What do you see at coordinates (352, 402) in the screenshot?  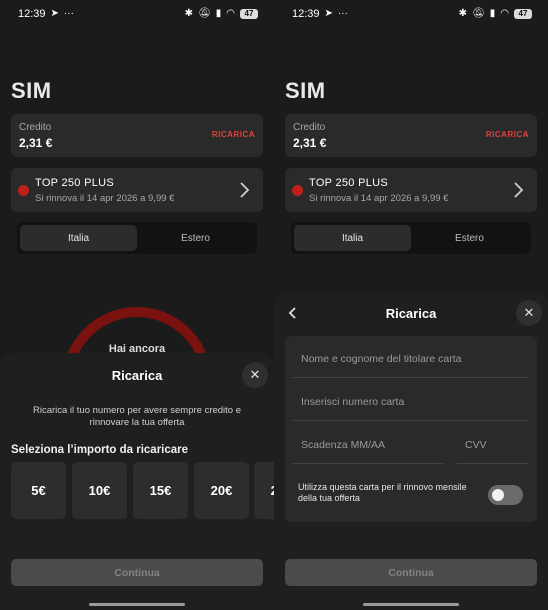 I see `card-number-input: Inserisci numero carta` at bounding box center [352, 402].